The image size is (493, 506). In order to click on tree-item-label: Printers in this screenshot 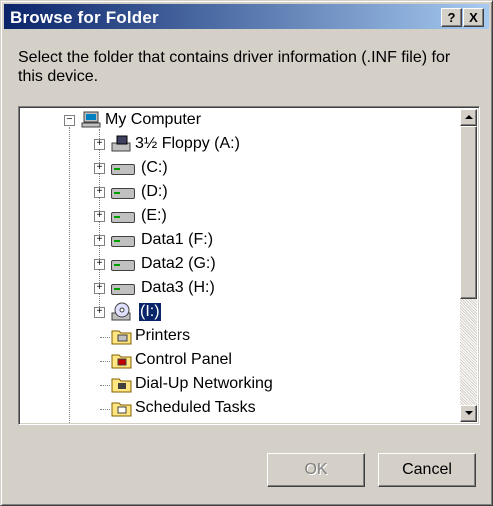, I will do `click(163, 335)`.